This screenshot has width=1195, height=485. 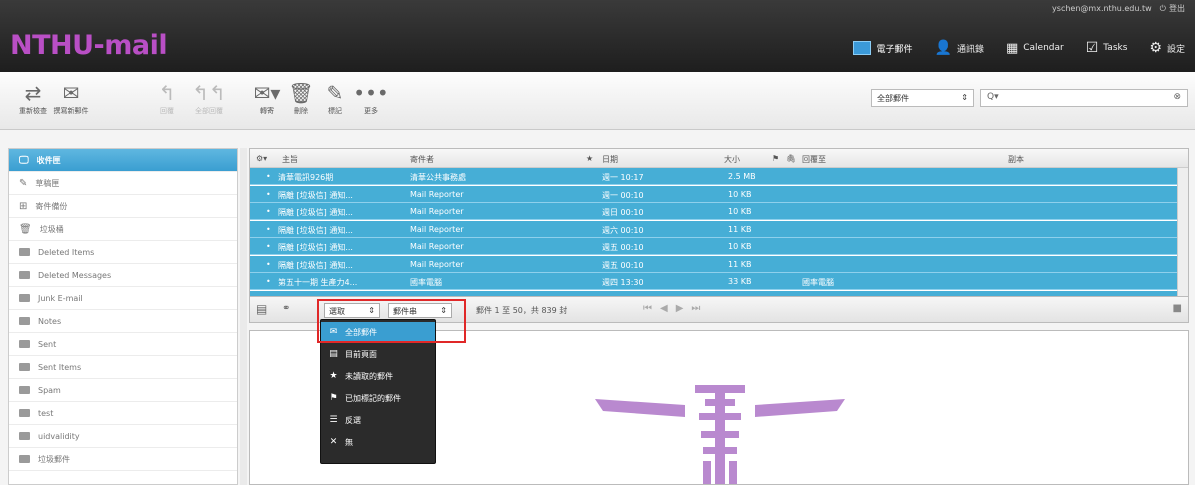 I want to click on logout-button: ⏻ 登出, so click(x=1172, y=8).